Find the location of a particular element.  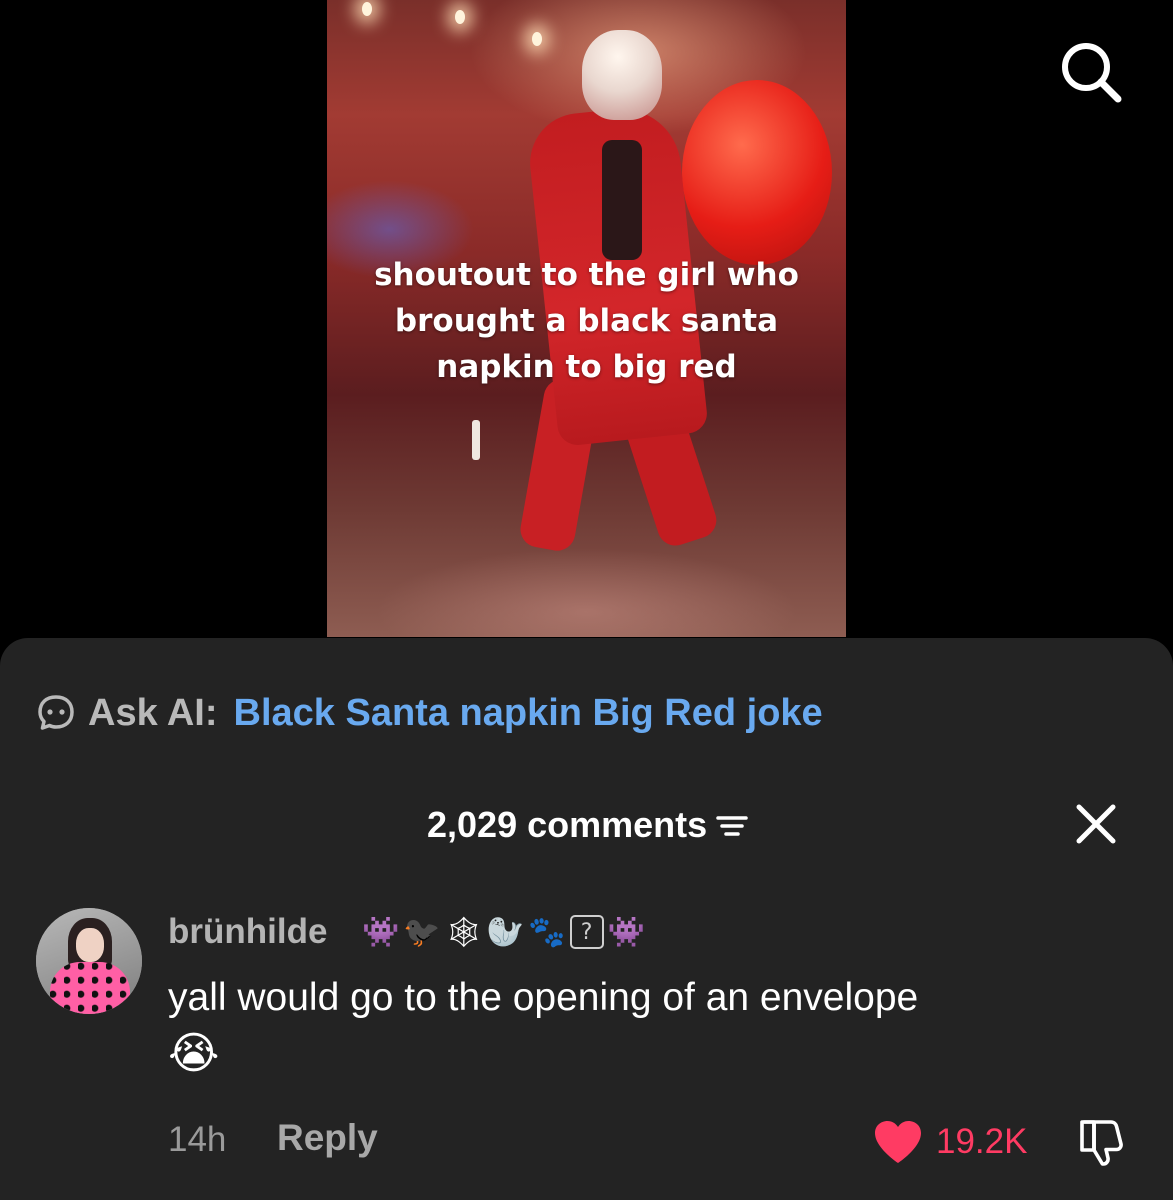

badge-emoji: 🐾 is located at coordinates (547, 932).